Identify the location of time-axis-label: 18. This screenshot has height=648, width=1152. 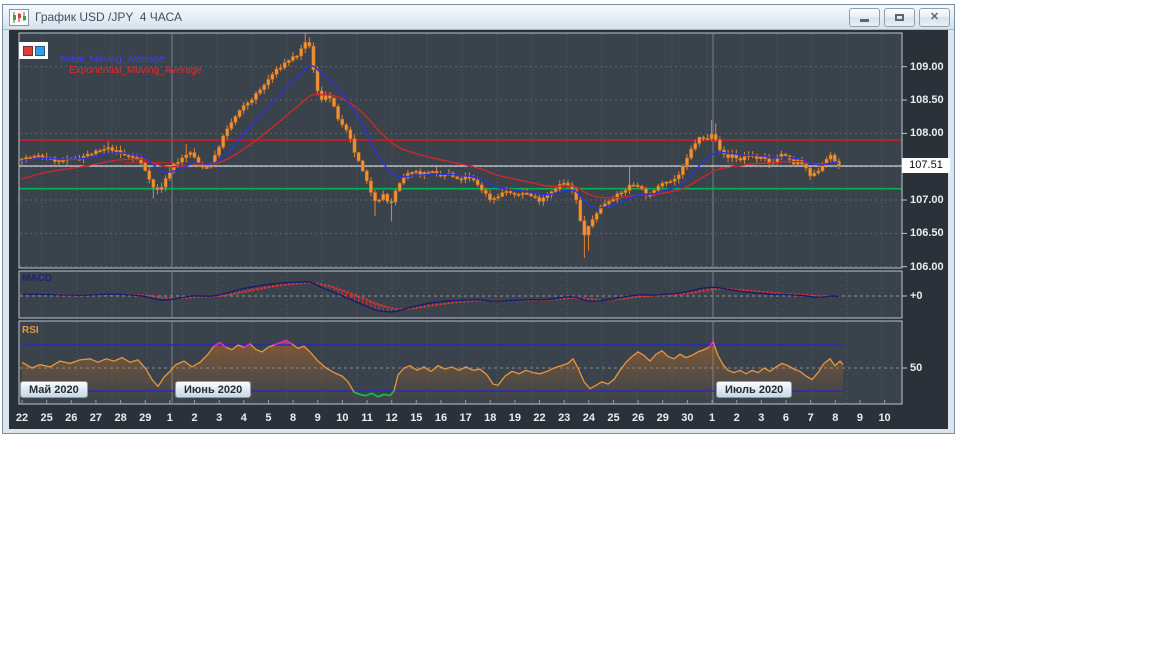
(490, 418).